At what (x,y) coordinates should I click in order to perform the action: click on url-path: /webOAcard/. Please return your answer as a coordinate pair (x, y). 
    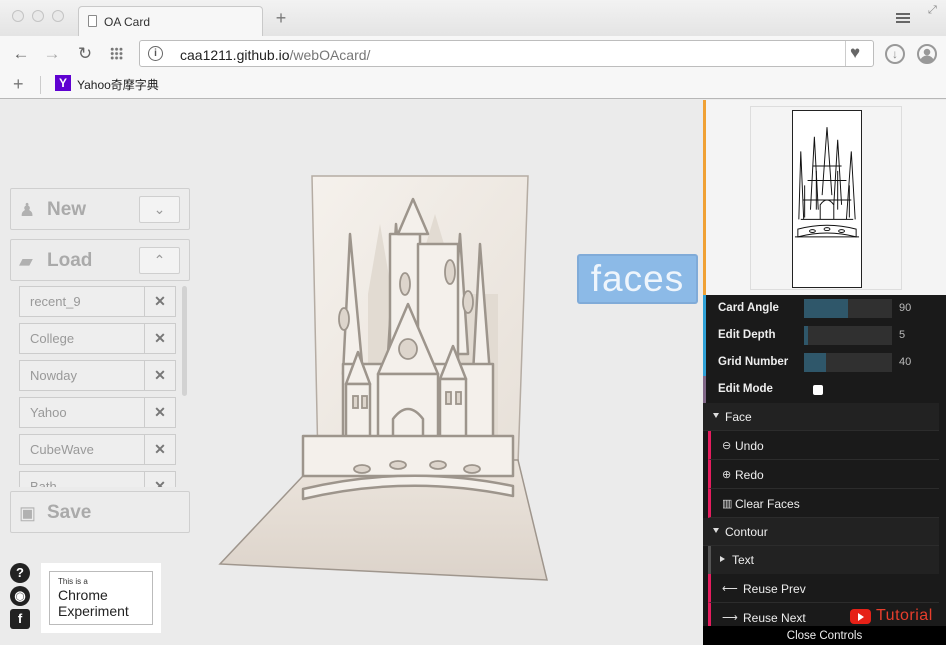
    Looking at the image, I should click on (330, 55).